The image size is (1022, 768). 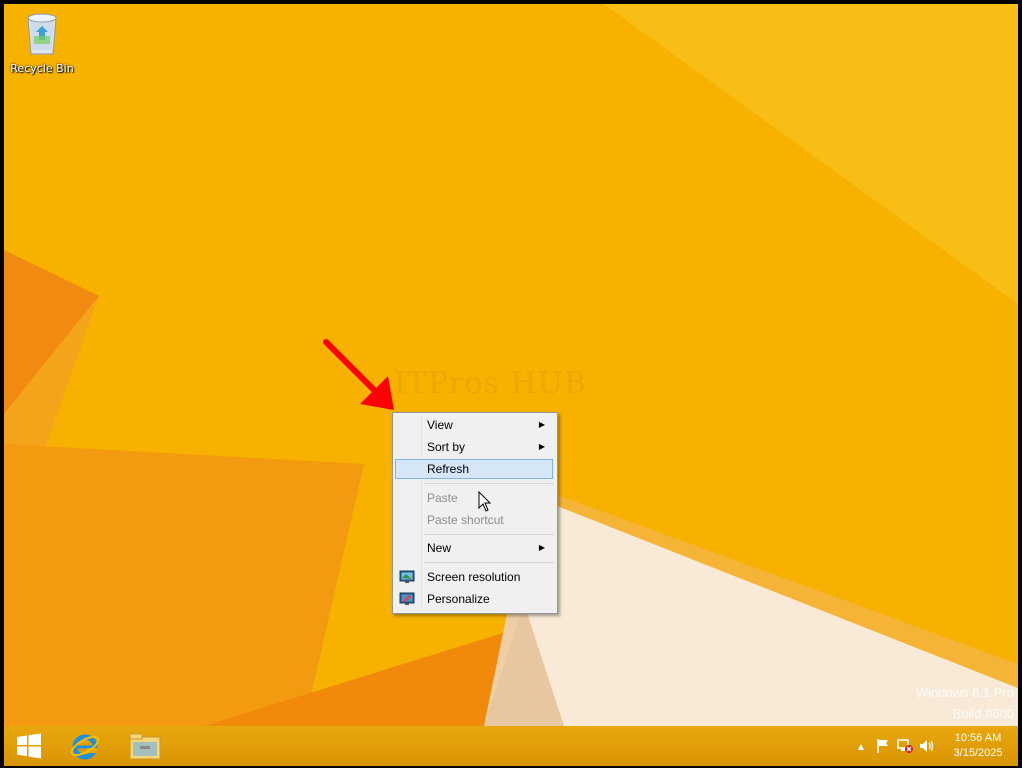 I want to click on volume-icon, so click(x=927, y=746).